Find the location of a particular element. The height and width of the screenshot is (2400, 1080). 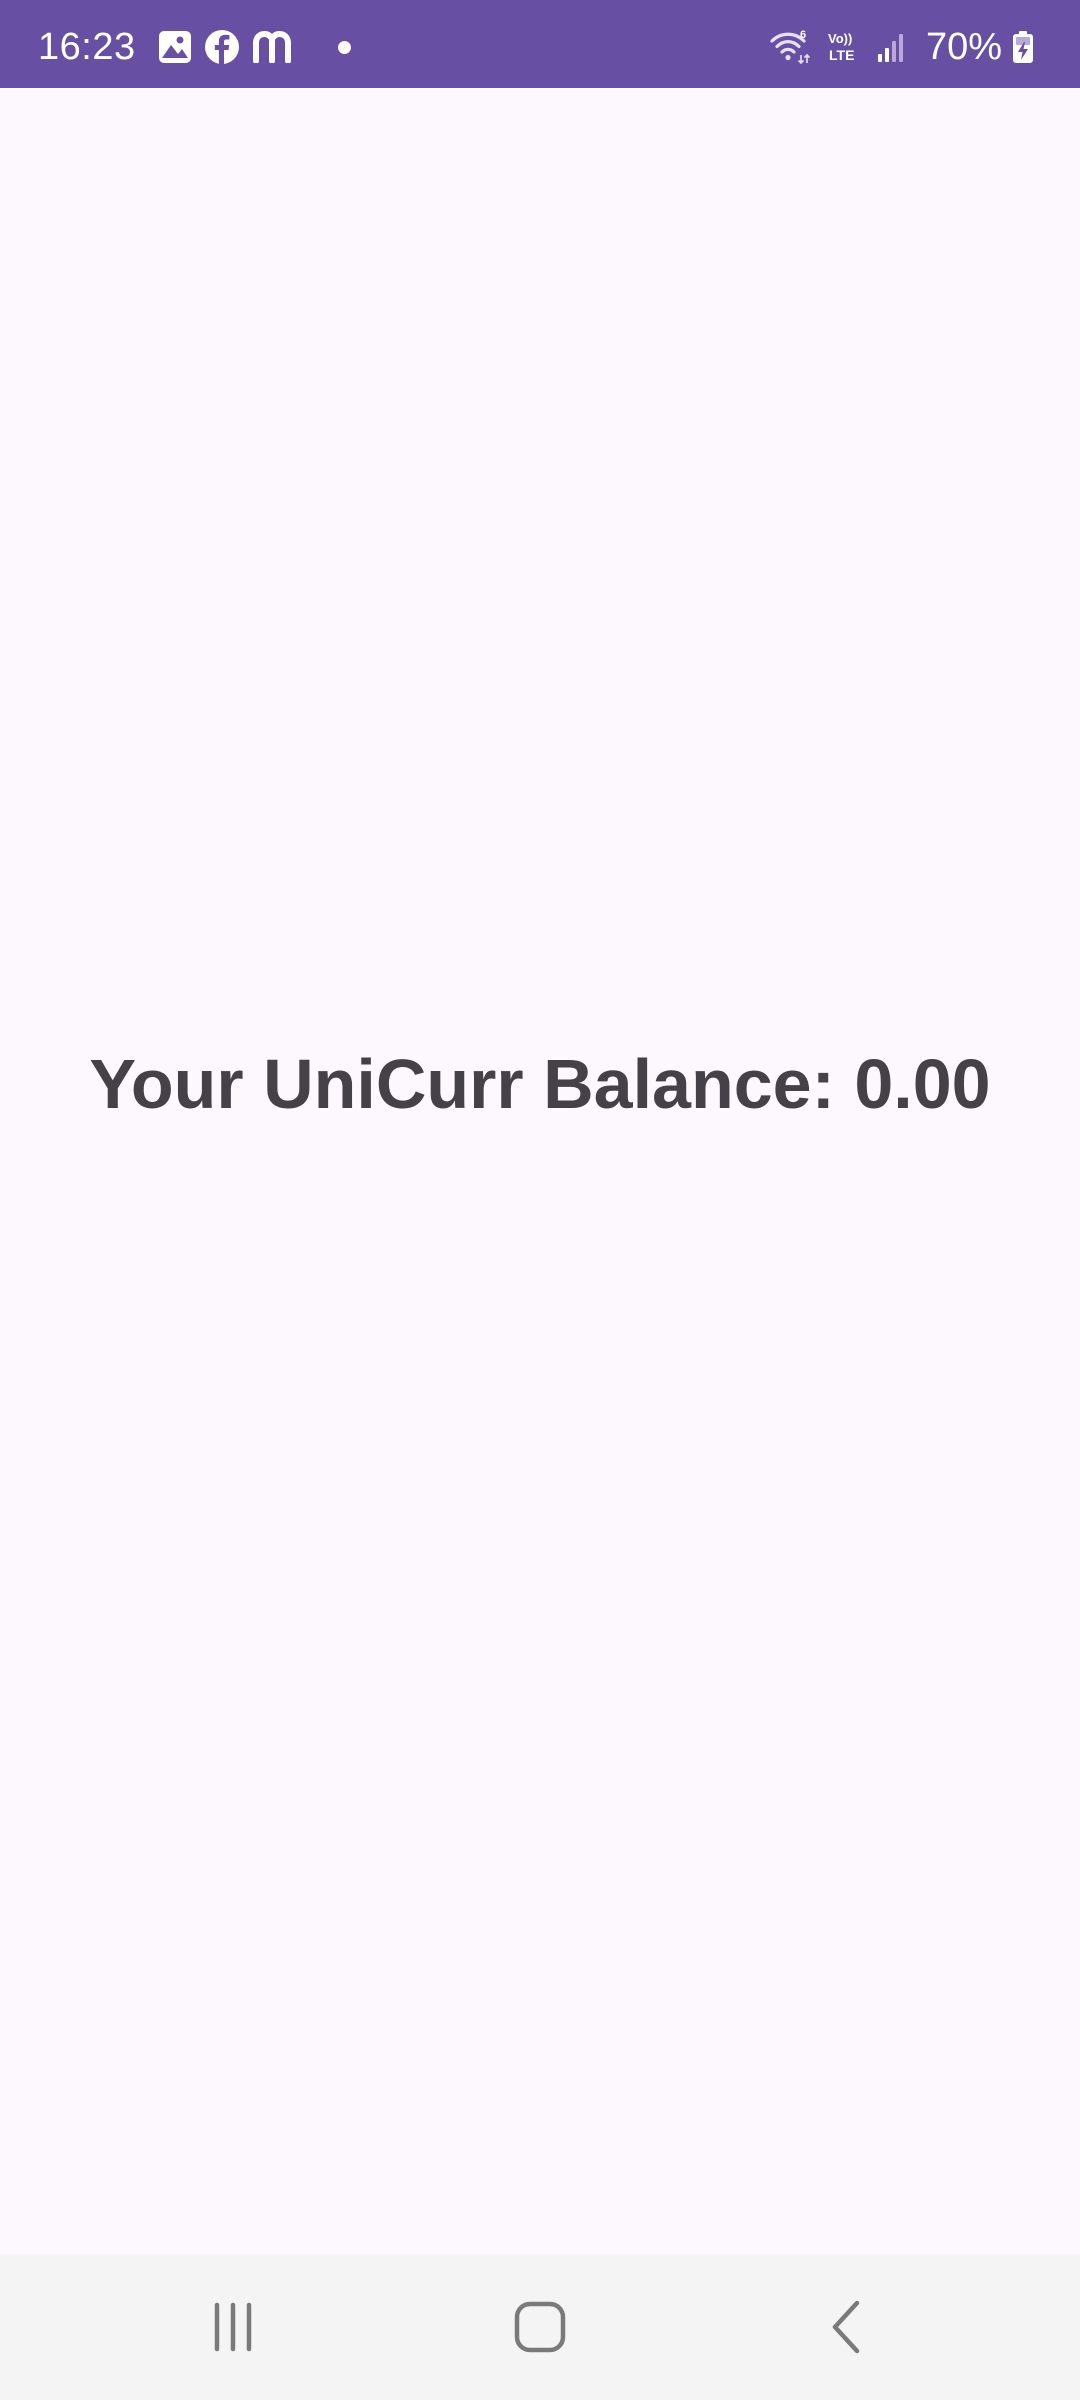

volte-icon: Vo)) LTE is located at coordinates (844, 47).